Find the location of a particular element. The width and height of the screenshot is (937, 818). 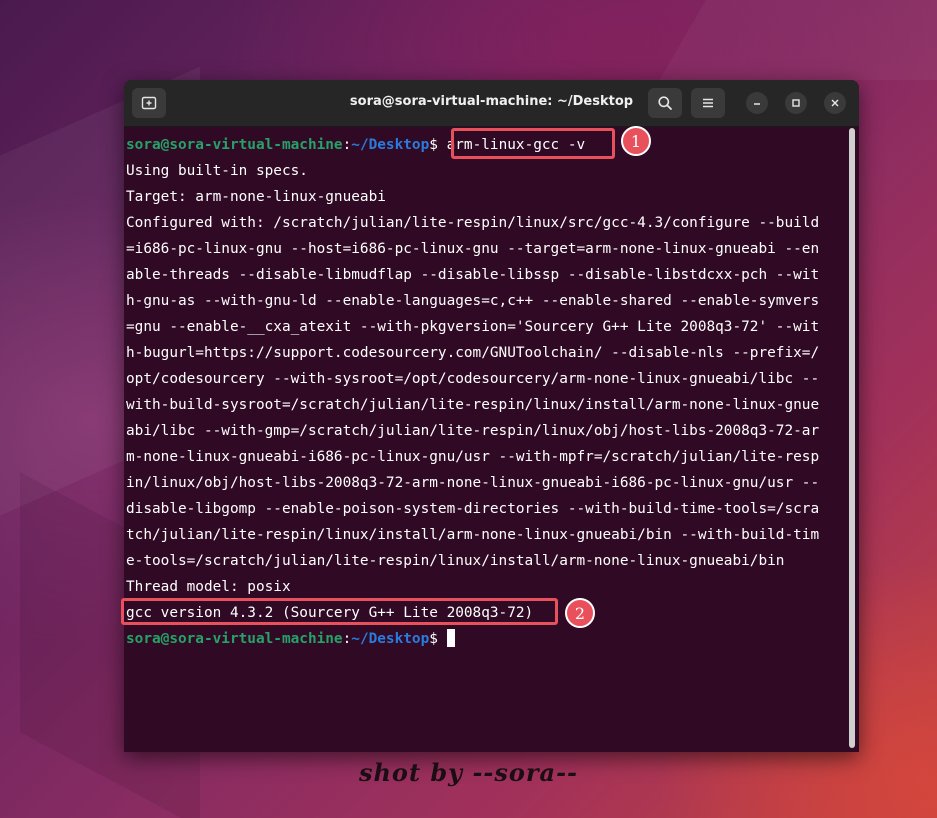

maximize-icon is located at coordinates (796, 103).